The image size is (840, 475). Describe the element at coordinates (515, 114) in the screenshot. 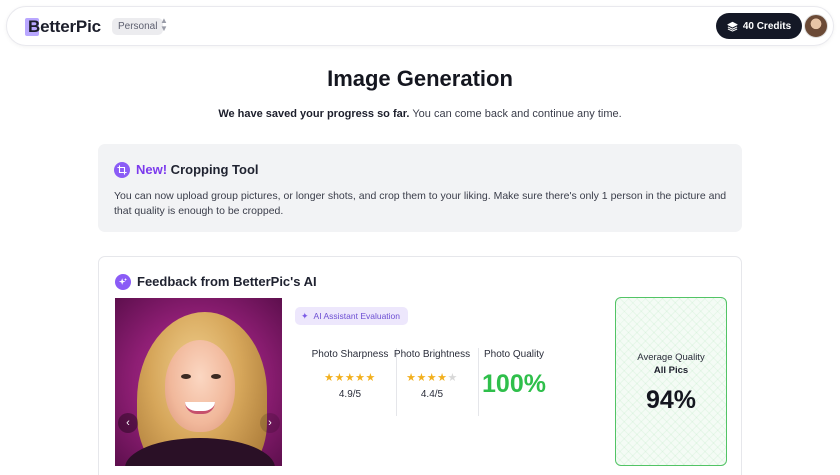

I see `subtitle-rest: You can come back and continue any time.` at that location.